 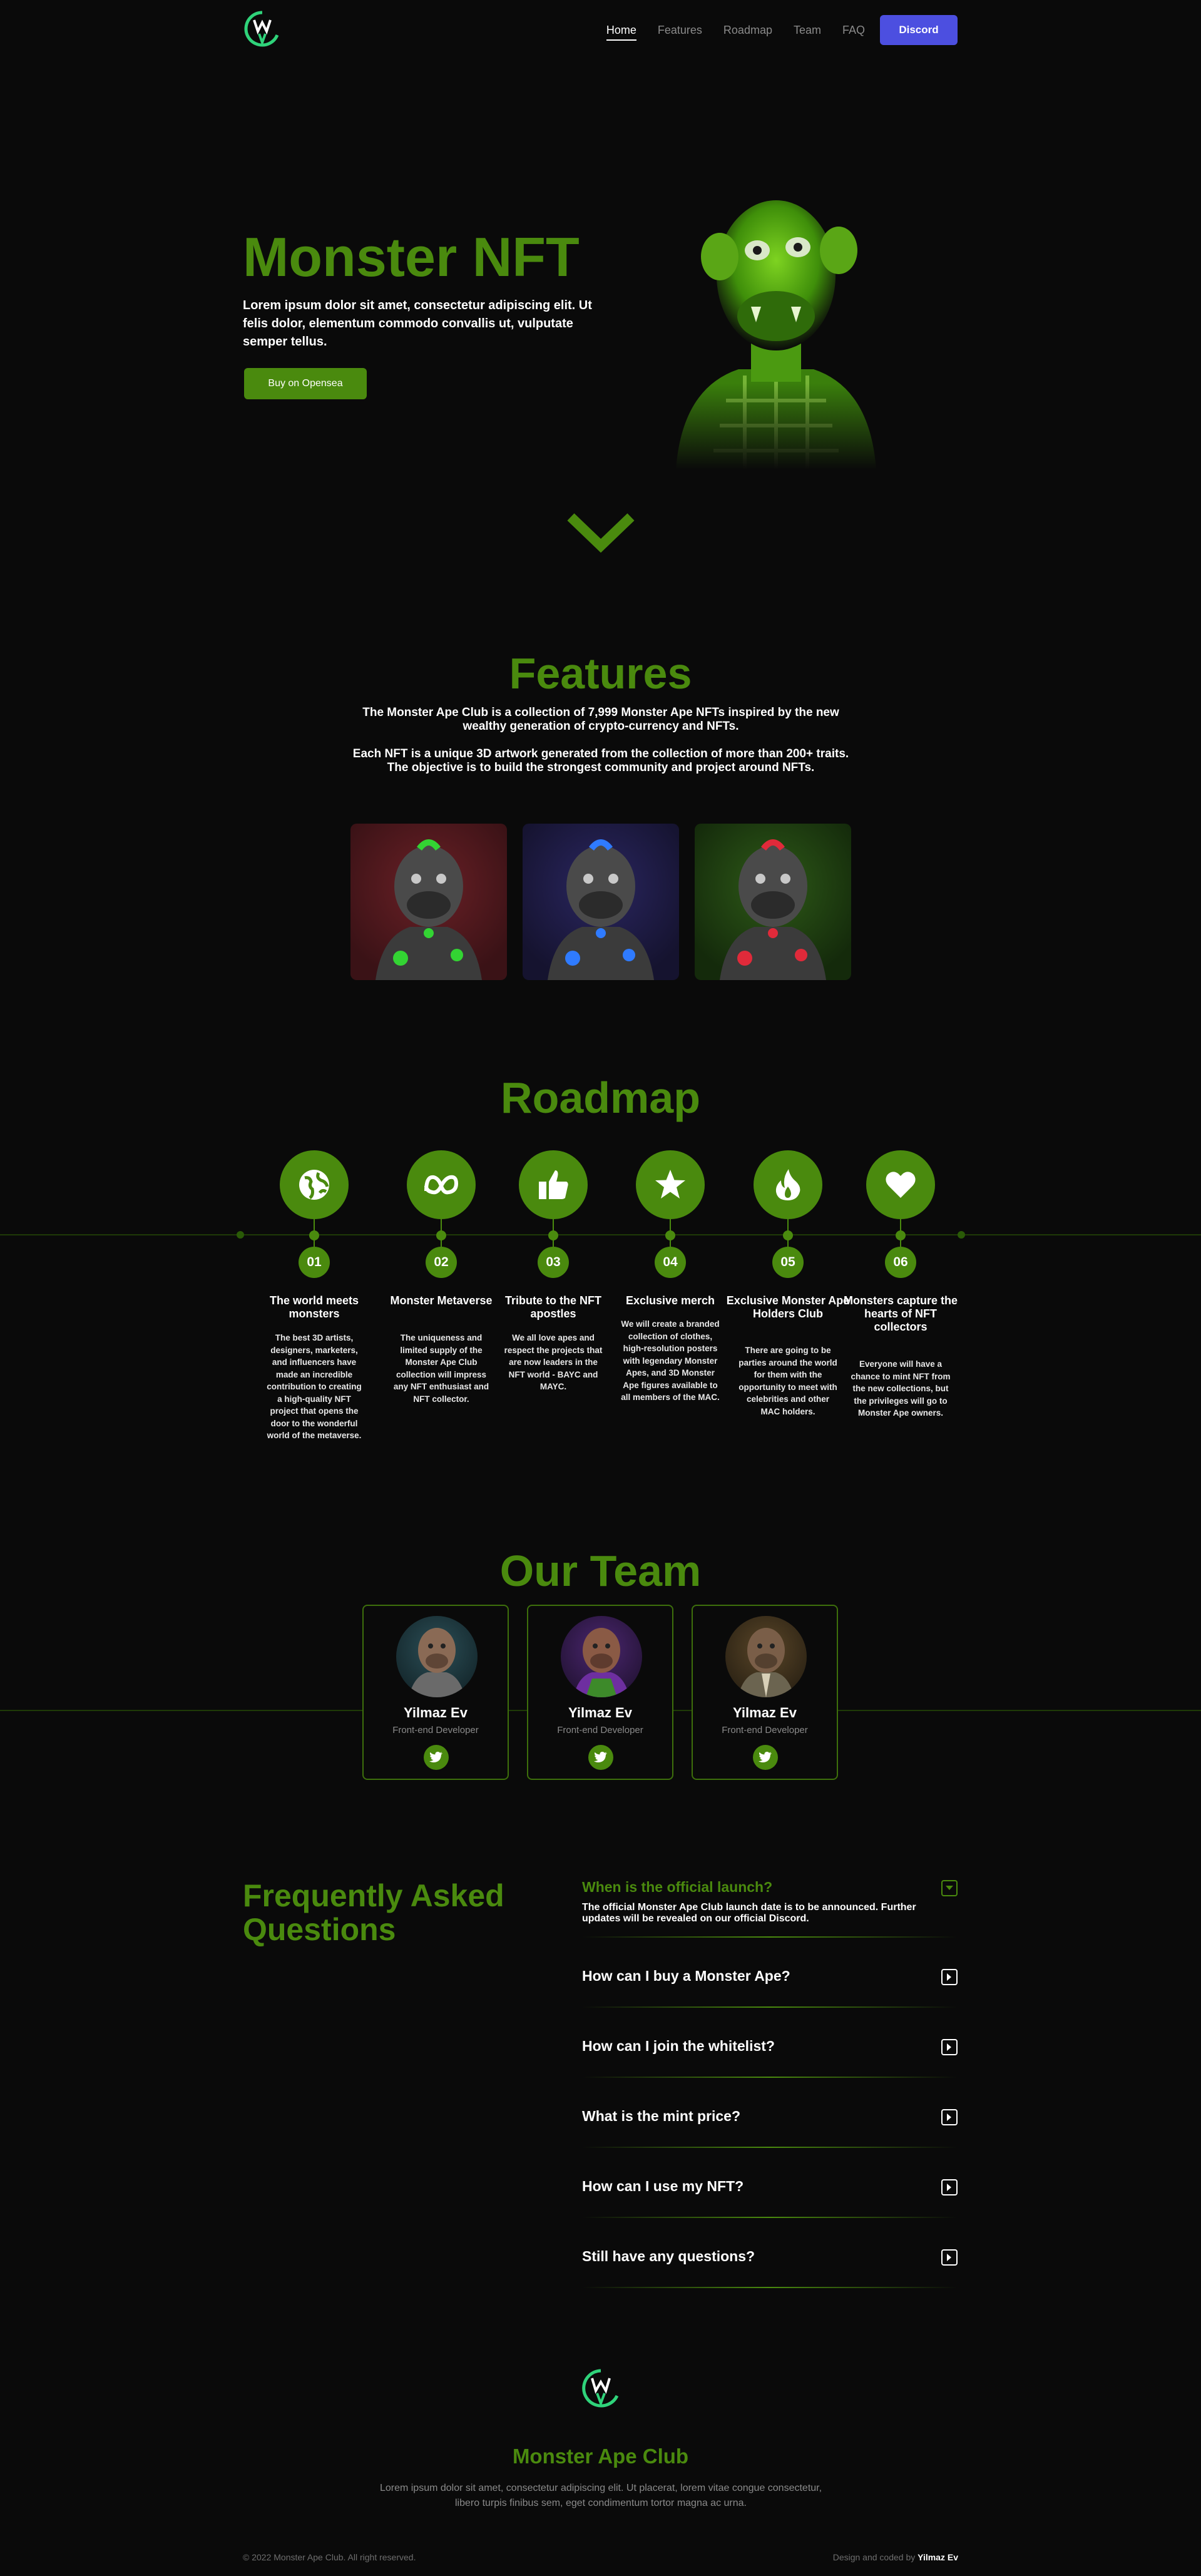 I want to click on footer-logo-icon, so click(x=600, y=2389).